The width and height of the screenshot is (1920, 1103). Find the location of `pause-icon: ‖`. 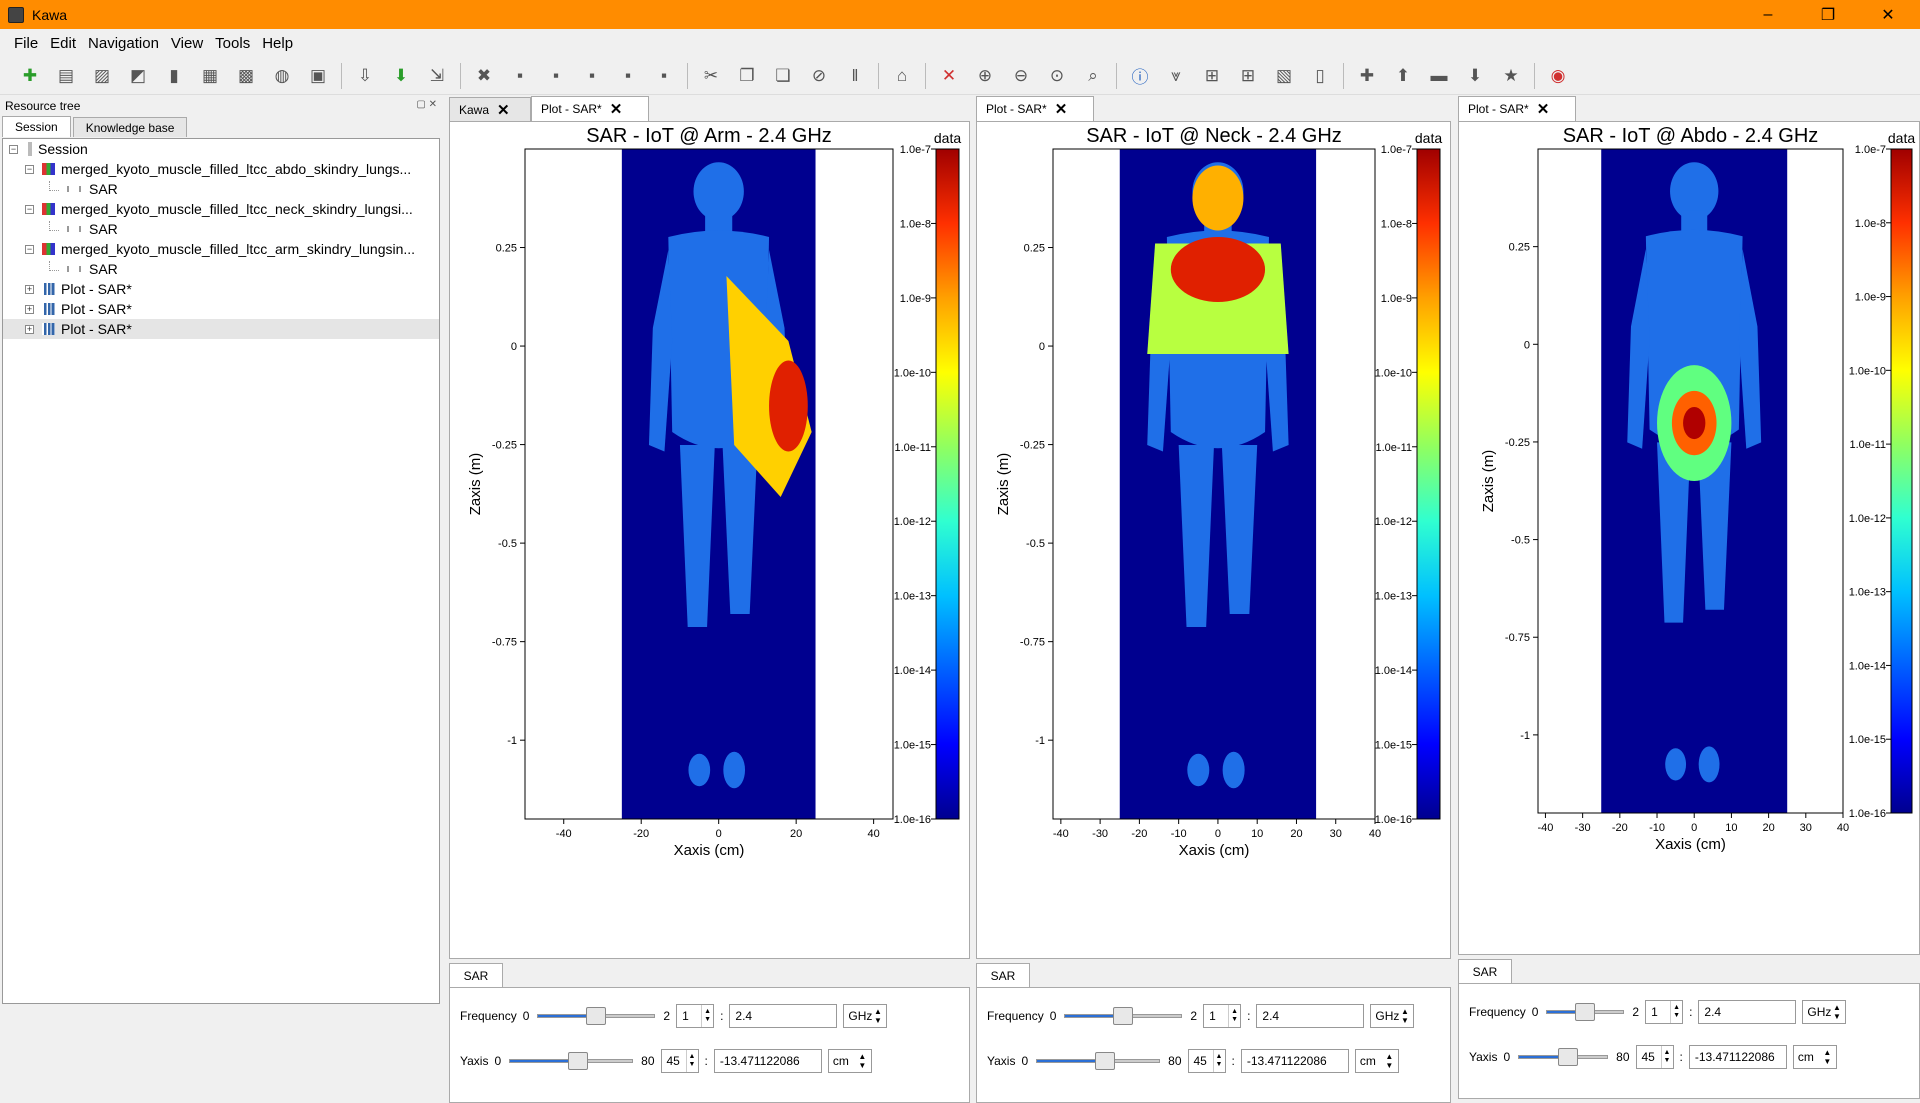

pause-icon: ‖ is located at coordinates (855, 76).